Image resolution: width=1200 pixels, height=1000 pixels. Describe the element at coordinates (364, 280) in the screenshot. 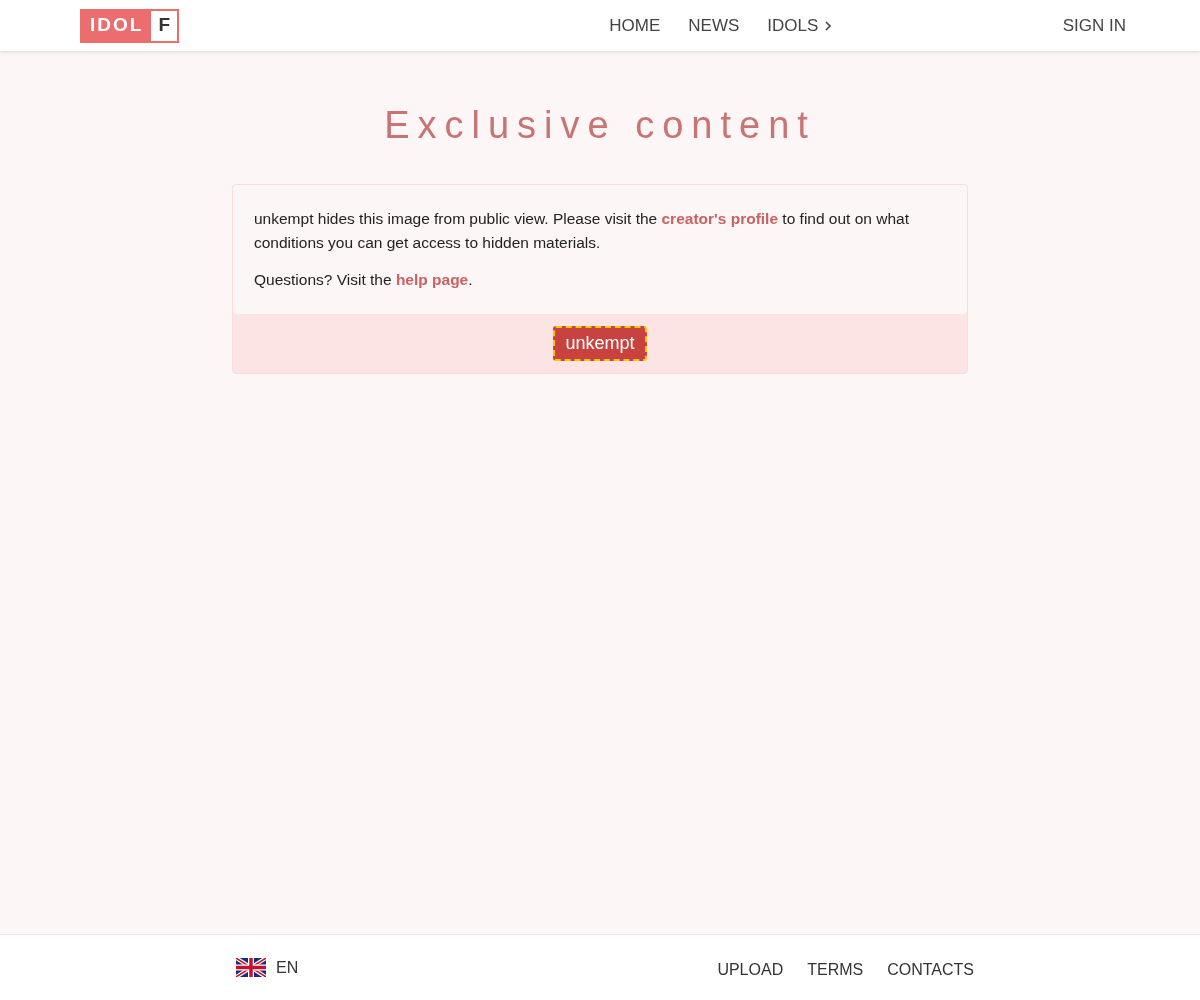

I see `notice-text: Questions? Visit the help page.` at that location.